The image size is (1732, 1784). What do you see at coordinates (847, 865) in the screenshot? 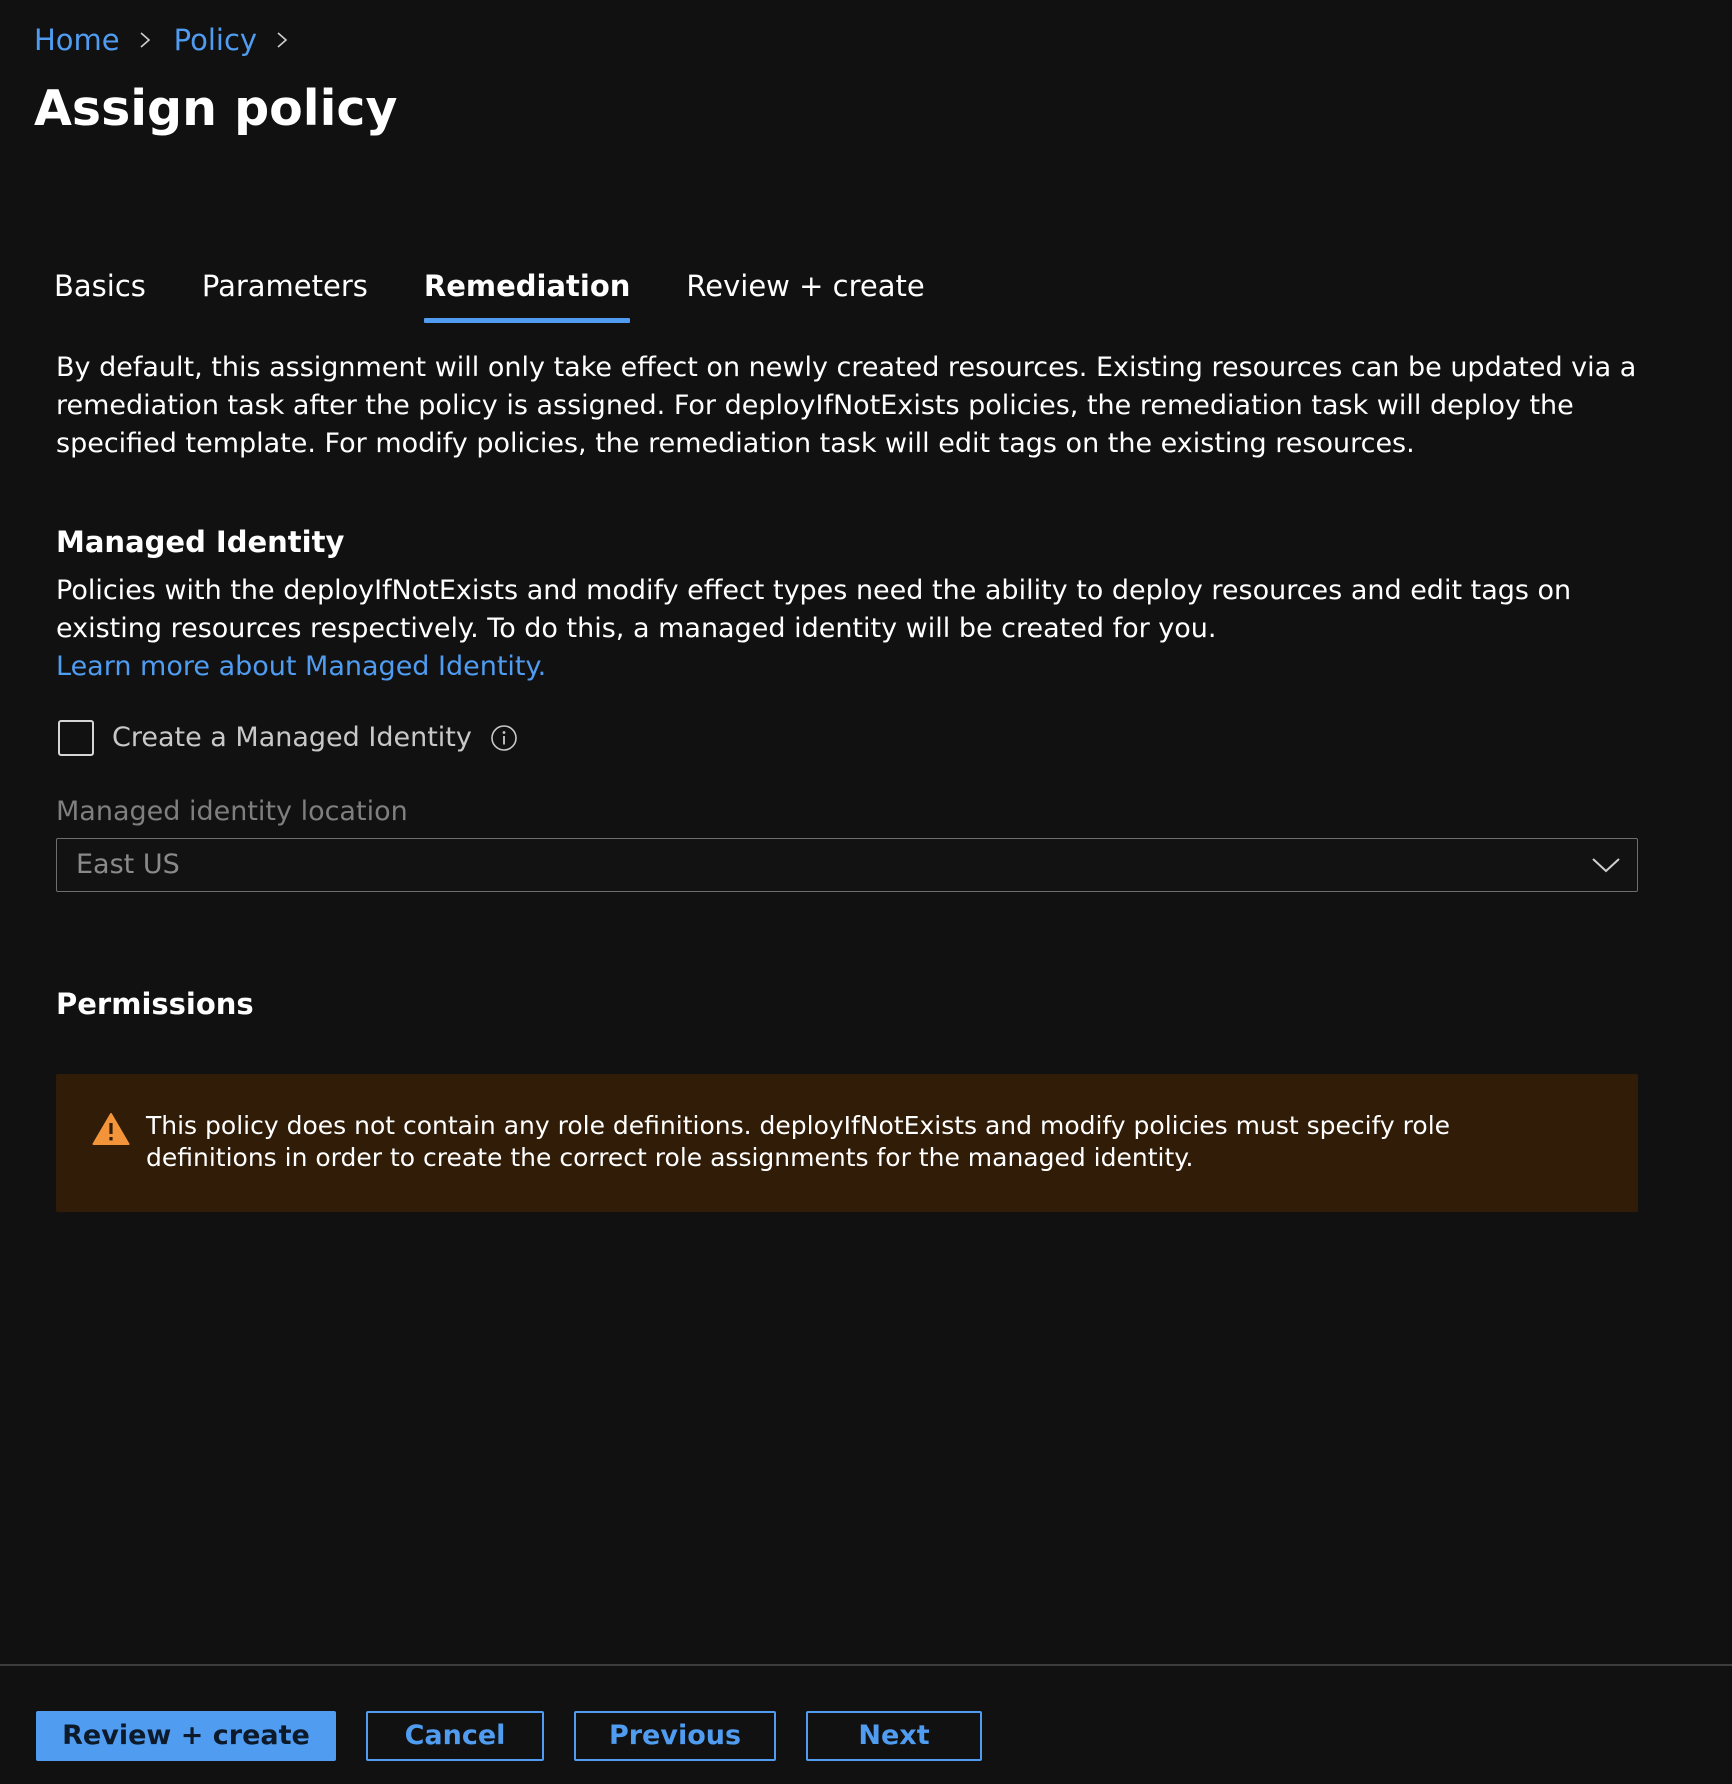
I see `managed-identity-location-select: East US` at bounding box center [847, 865].